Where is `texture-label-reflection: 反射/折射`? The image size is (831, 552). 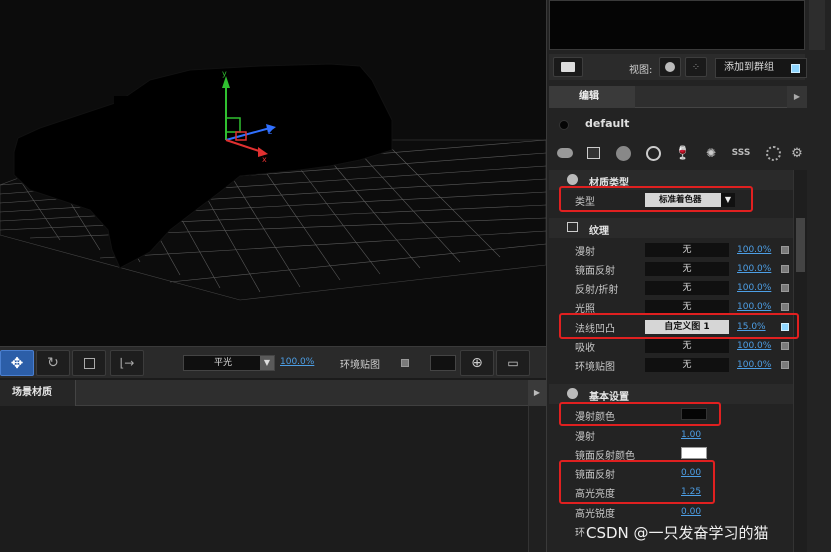
texture-label-reflection: 反射/折射 is located at coordinates (597, 290).